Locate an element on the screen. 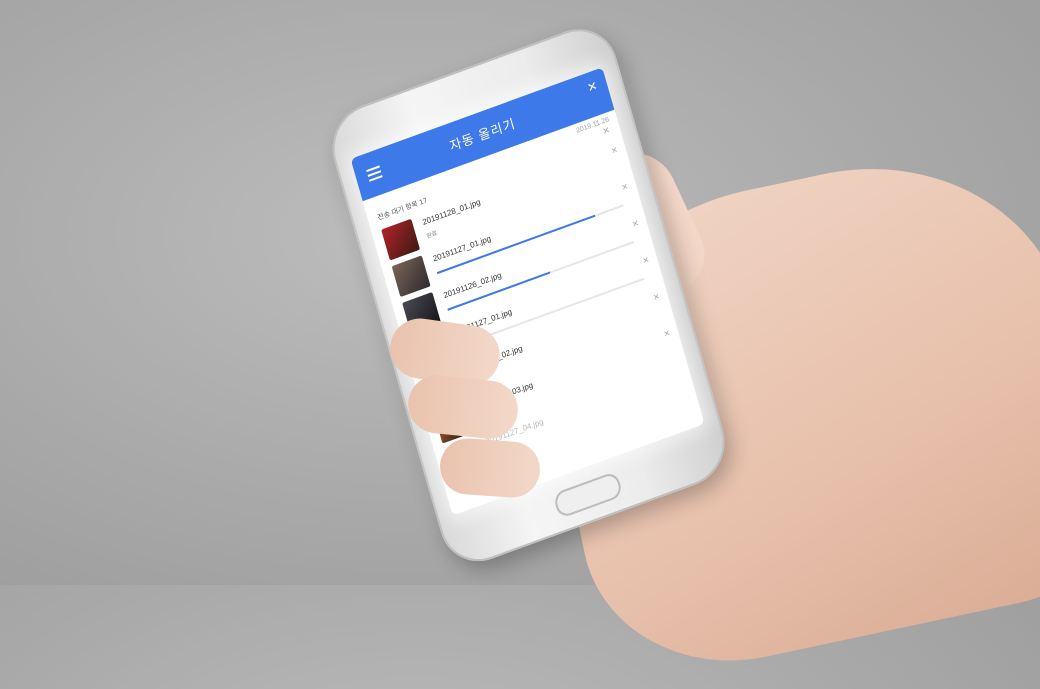  finger is located at coordinates (490, 468).